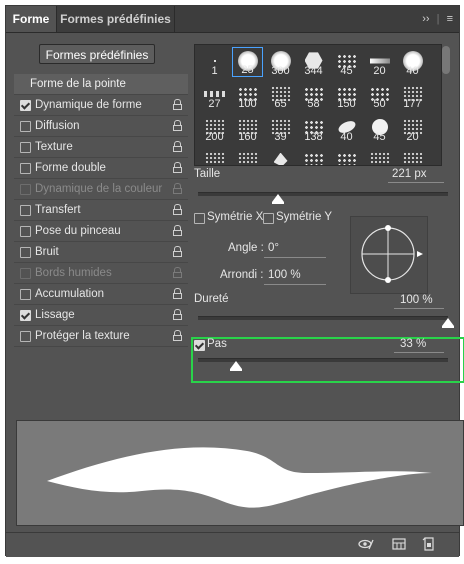  I want to click on list-item-forme-double: Forme double, so click(101, 168).